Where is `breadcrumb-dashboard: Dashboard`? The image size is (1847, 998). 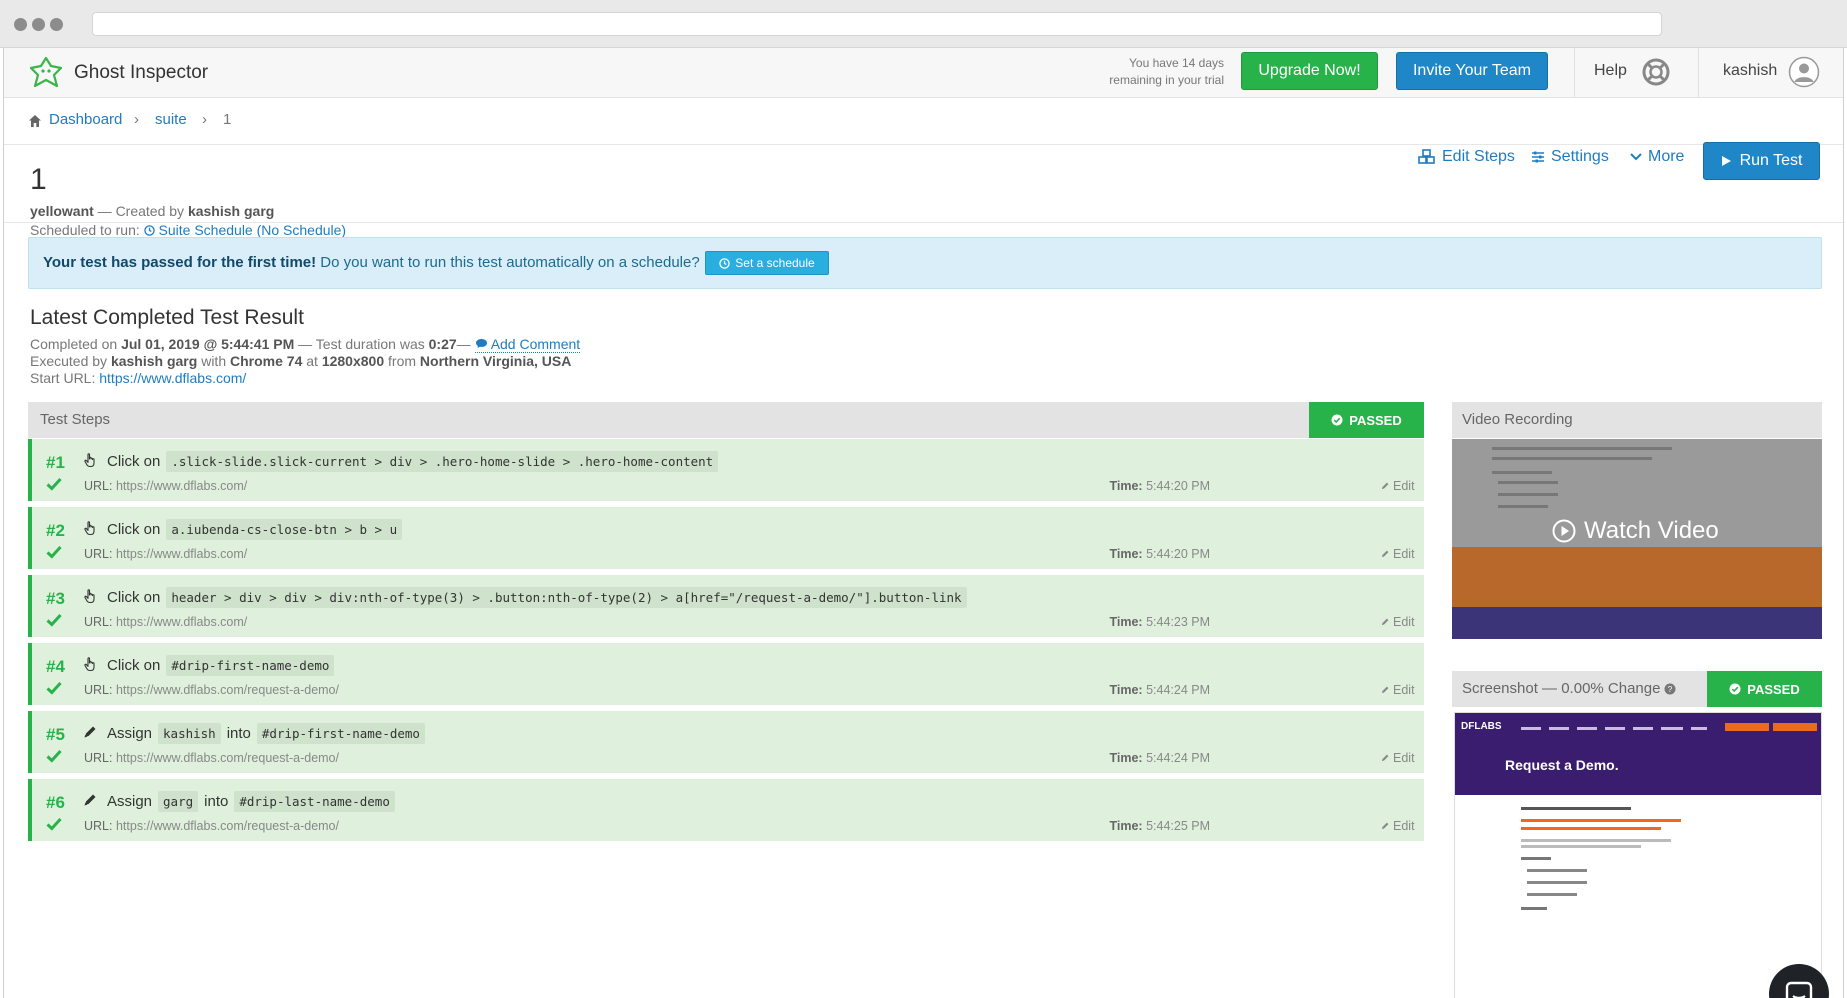
breadcrumb-dashboard: Dashboard is located at coordinates (85, 119).